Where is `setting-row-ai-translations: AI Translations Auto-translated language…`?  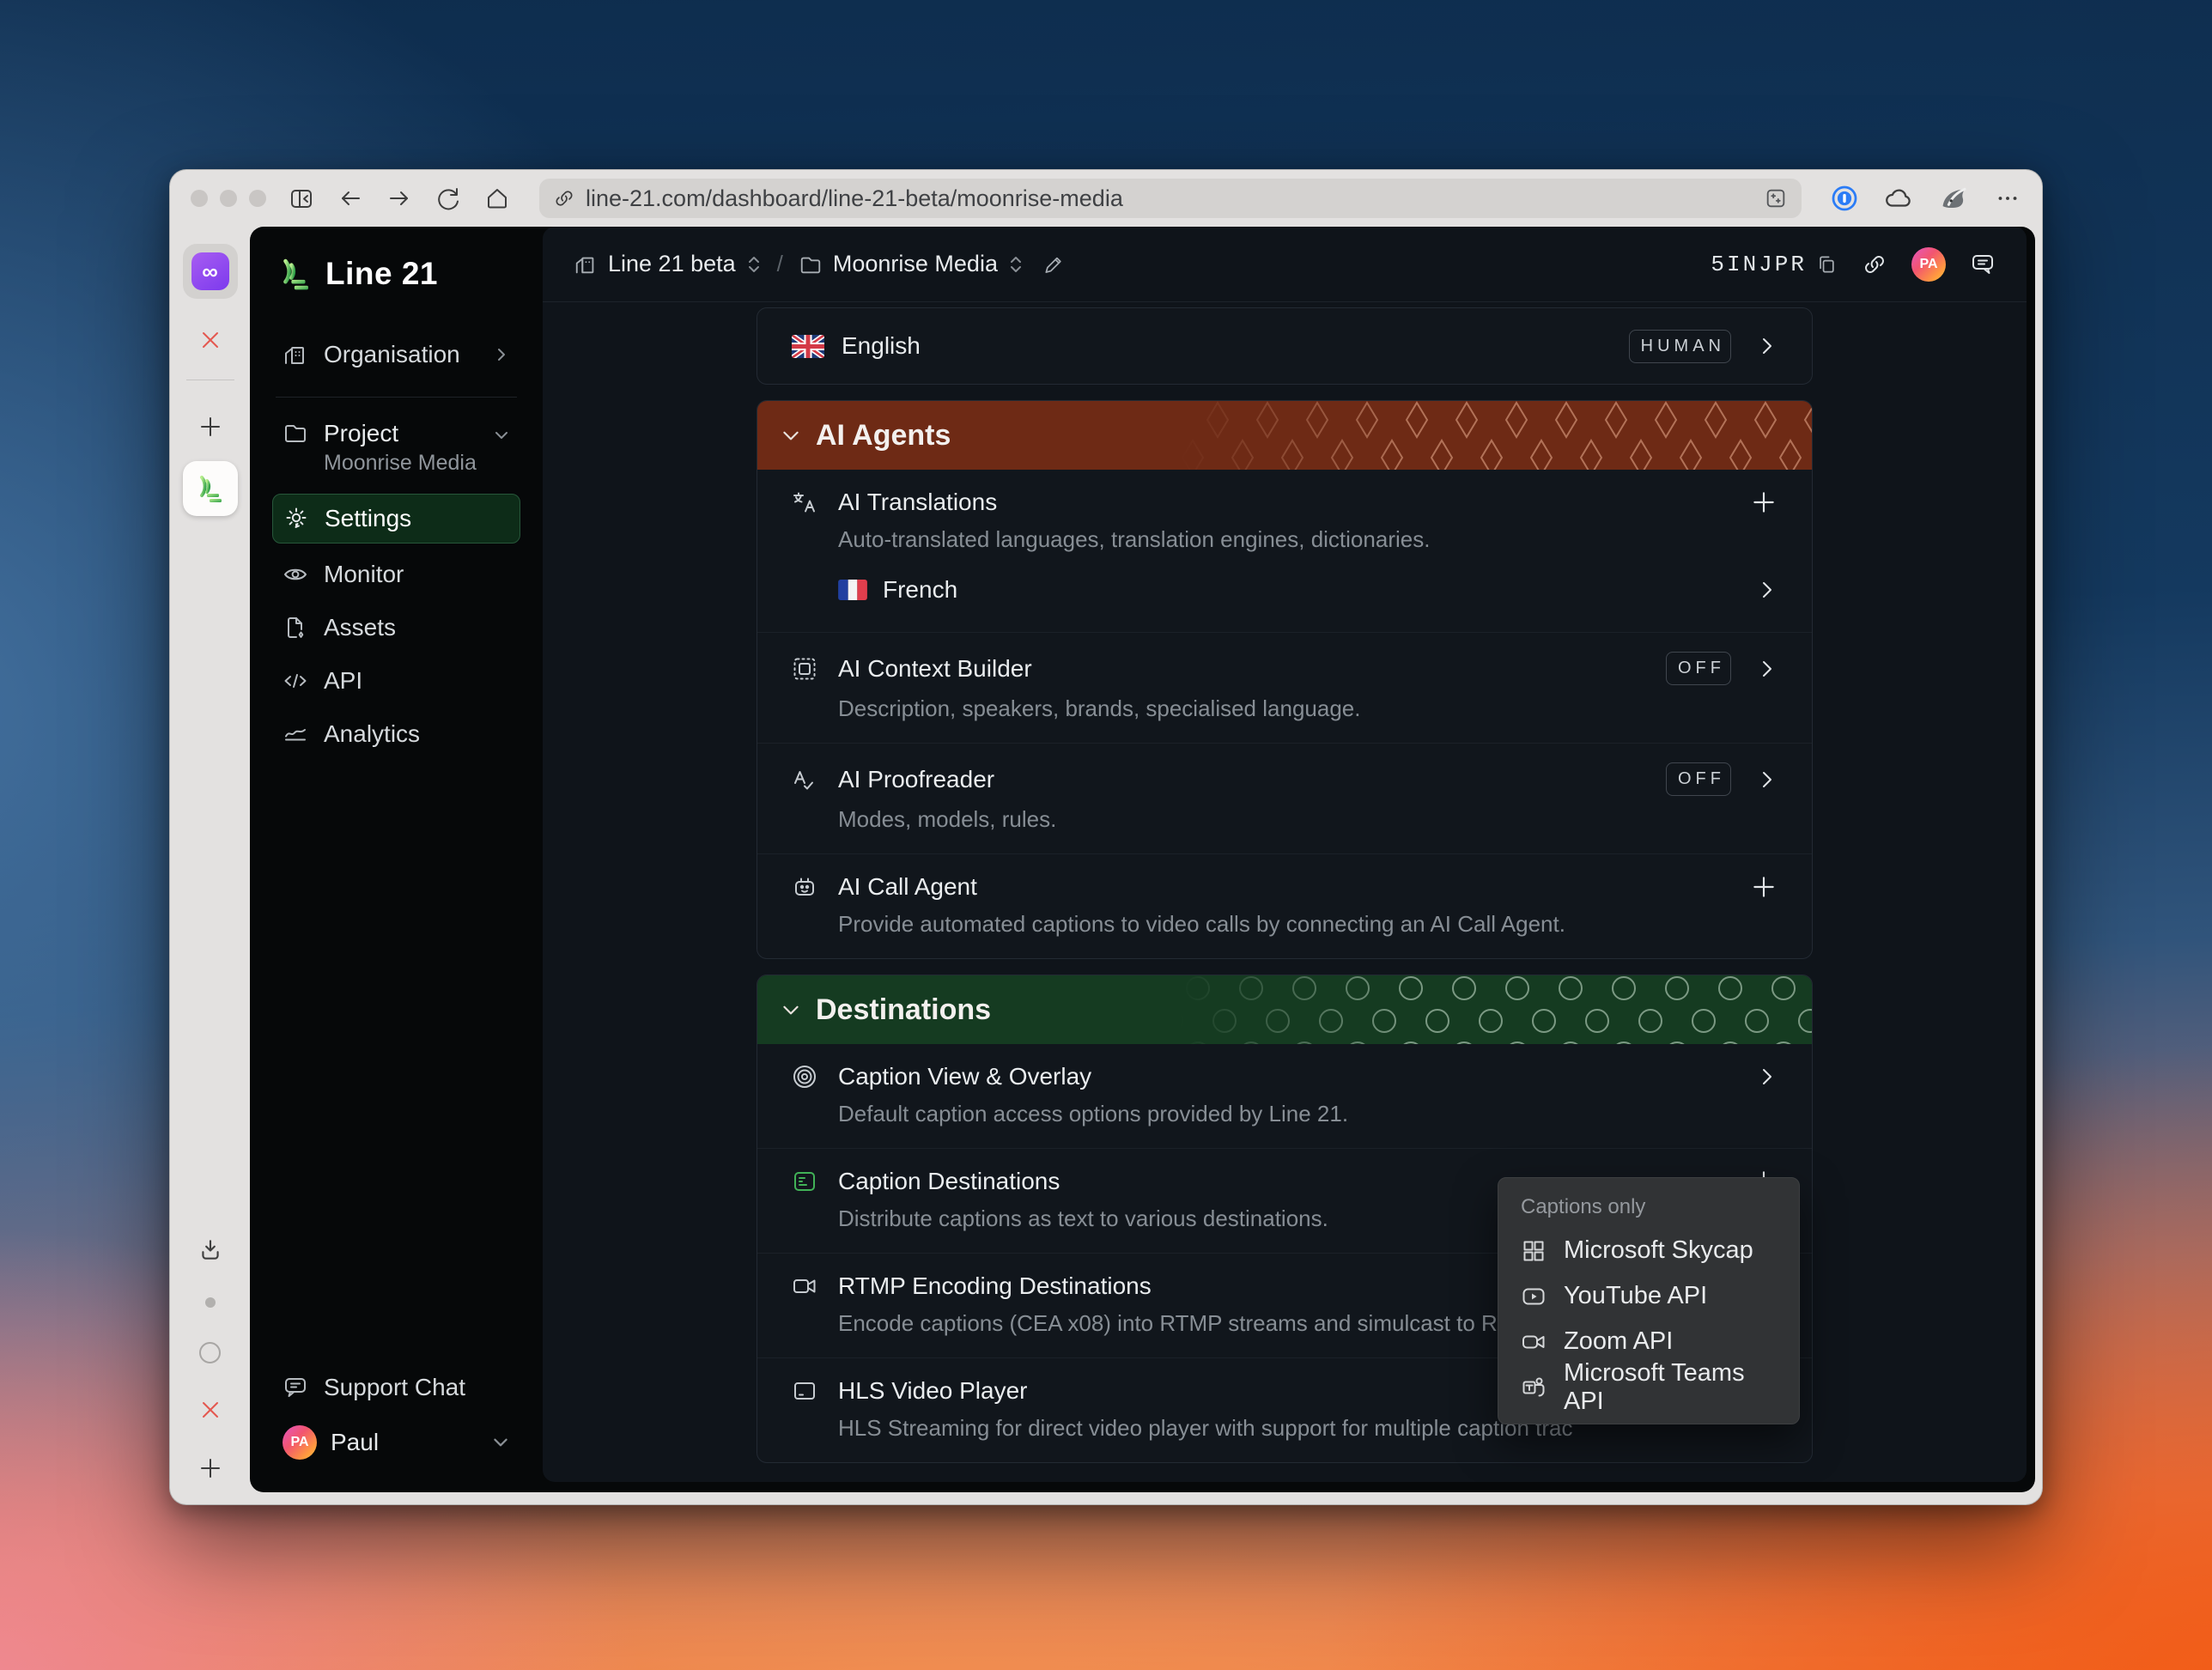
setting-row-ai-translations: AI Translations Auto-translated language… is located at coordinates (1284, 551).